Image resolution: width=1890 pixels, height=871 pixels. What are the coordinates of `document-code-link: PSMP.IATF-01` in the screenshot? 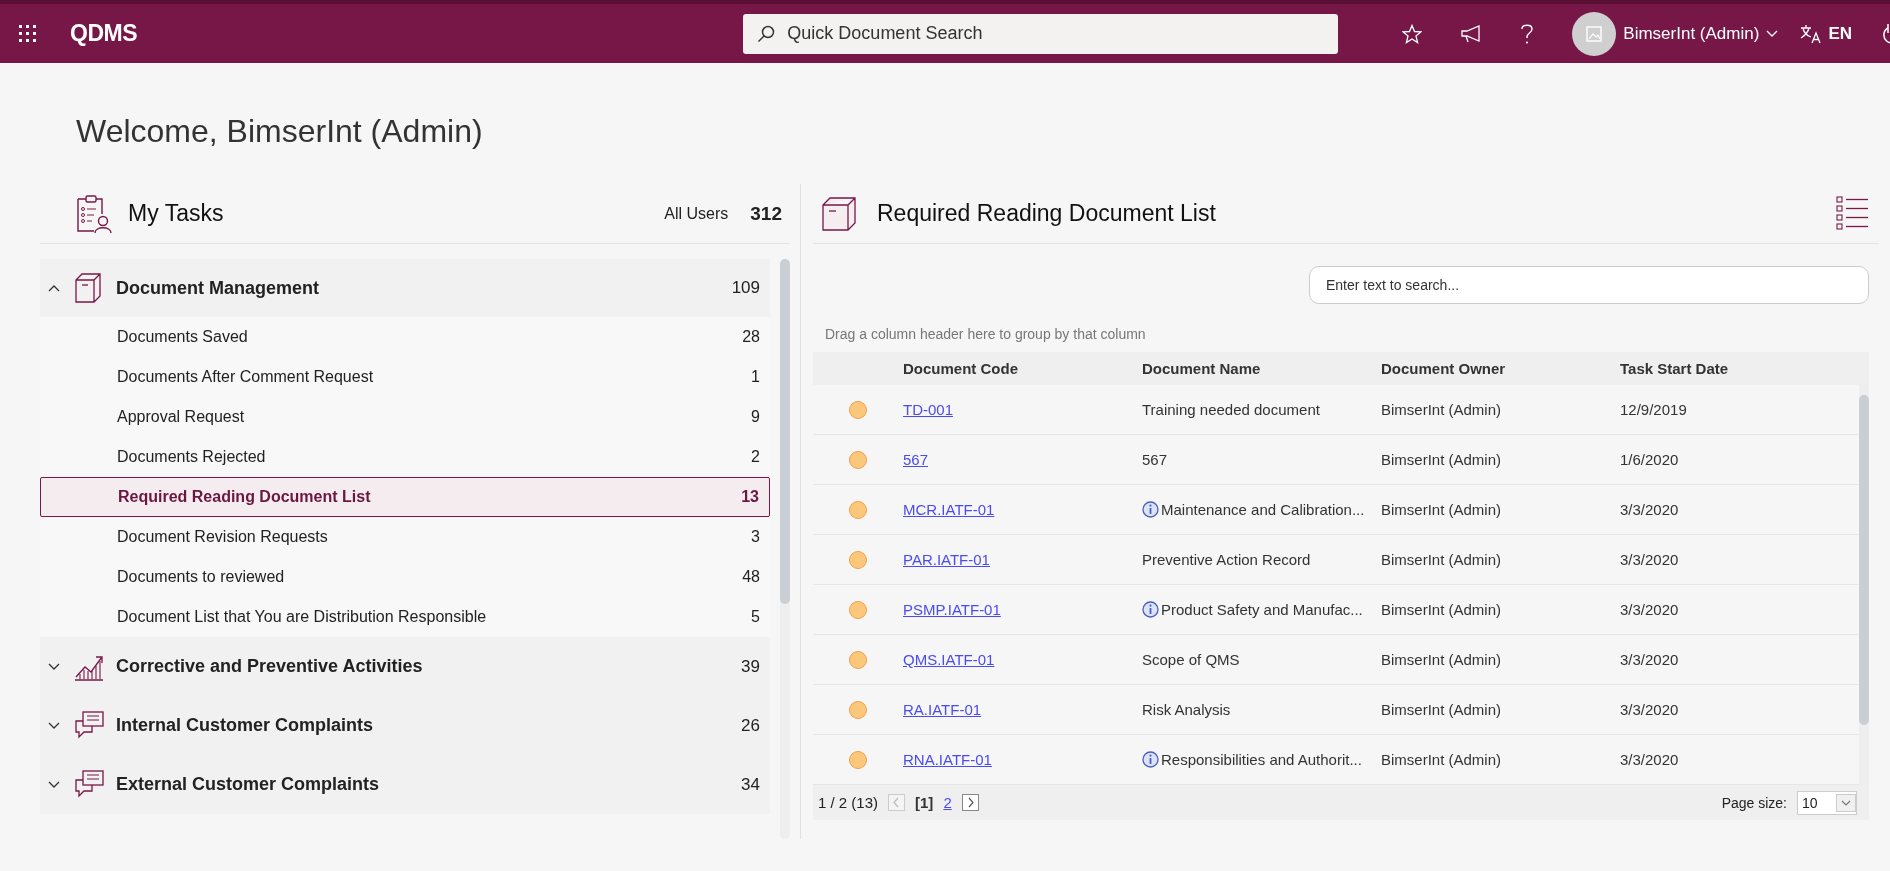 It's located at (952, 609).